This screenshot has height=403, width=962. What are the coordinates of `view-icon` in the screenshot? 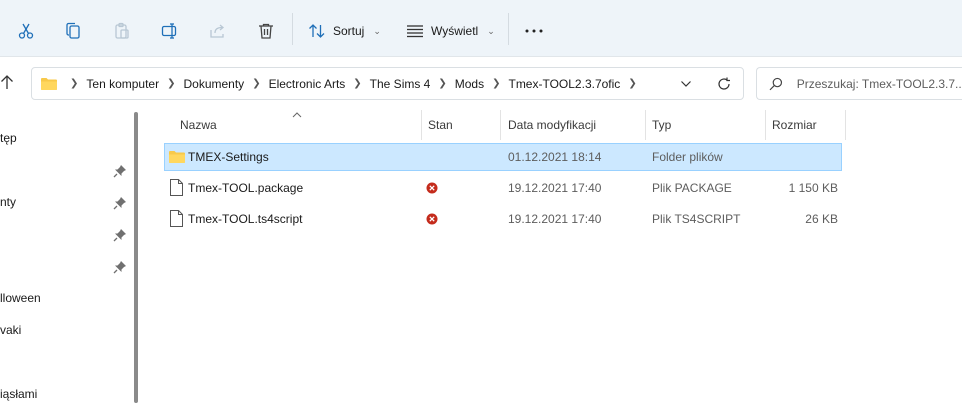 It's located at (415, 31).